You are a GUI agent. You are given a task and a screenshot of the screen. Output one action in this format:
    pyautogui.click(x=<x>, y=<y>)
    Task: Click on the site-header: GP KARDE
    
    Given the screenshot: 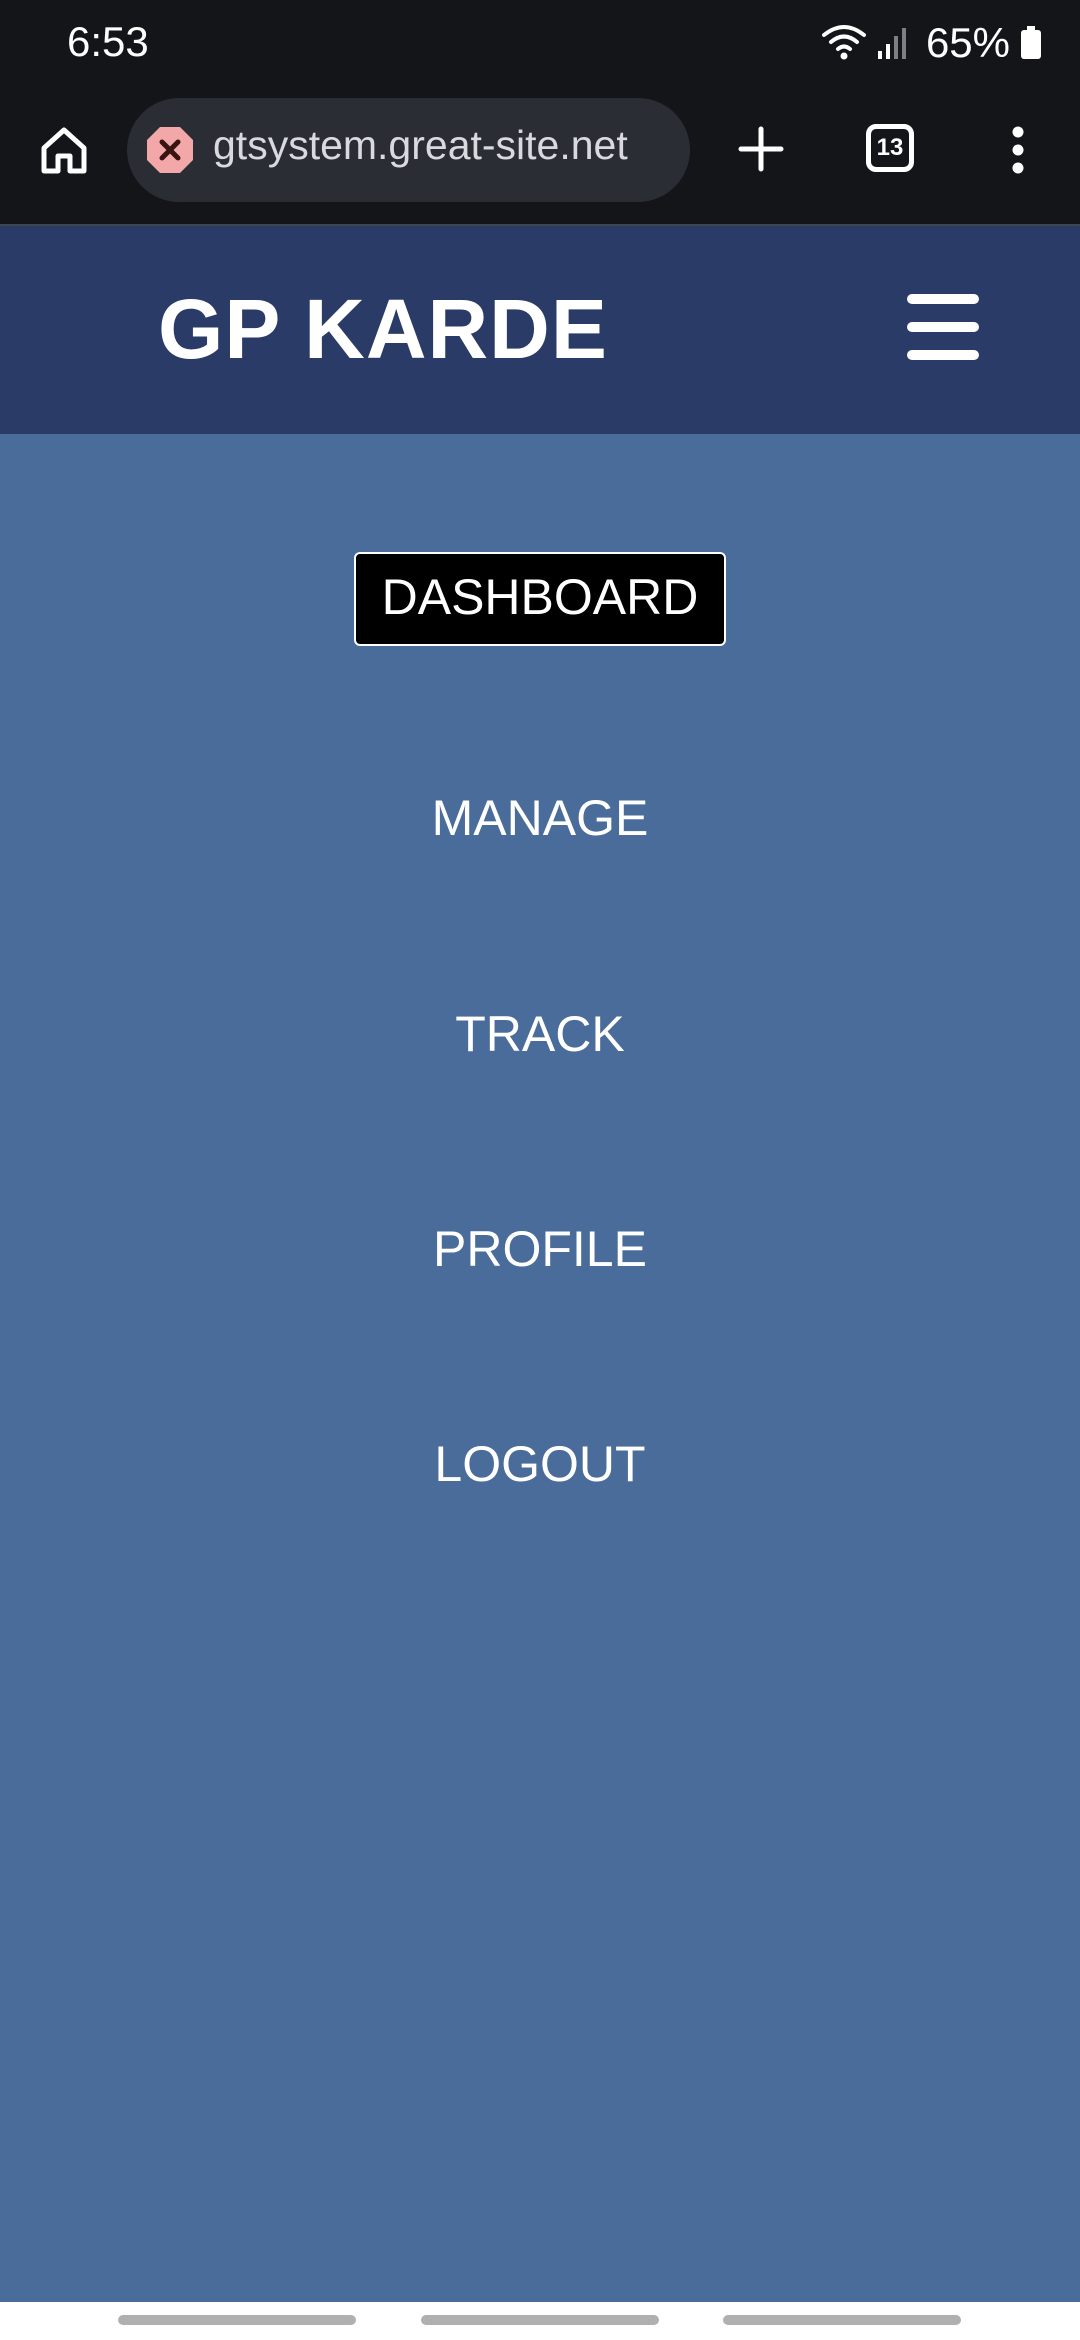 What is the action you would take?
    pyautogui.click(x=540, y=329)
    